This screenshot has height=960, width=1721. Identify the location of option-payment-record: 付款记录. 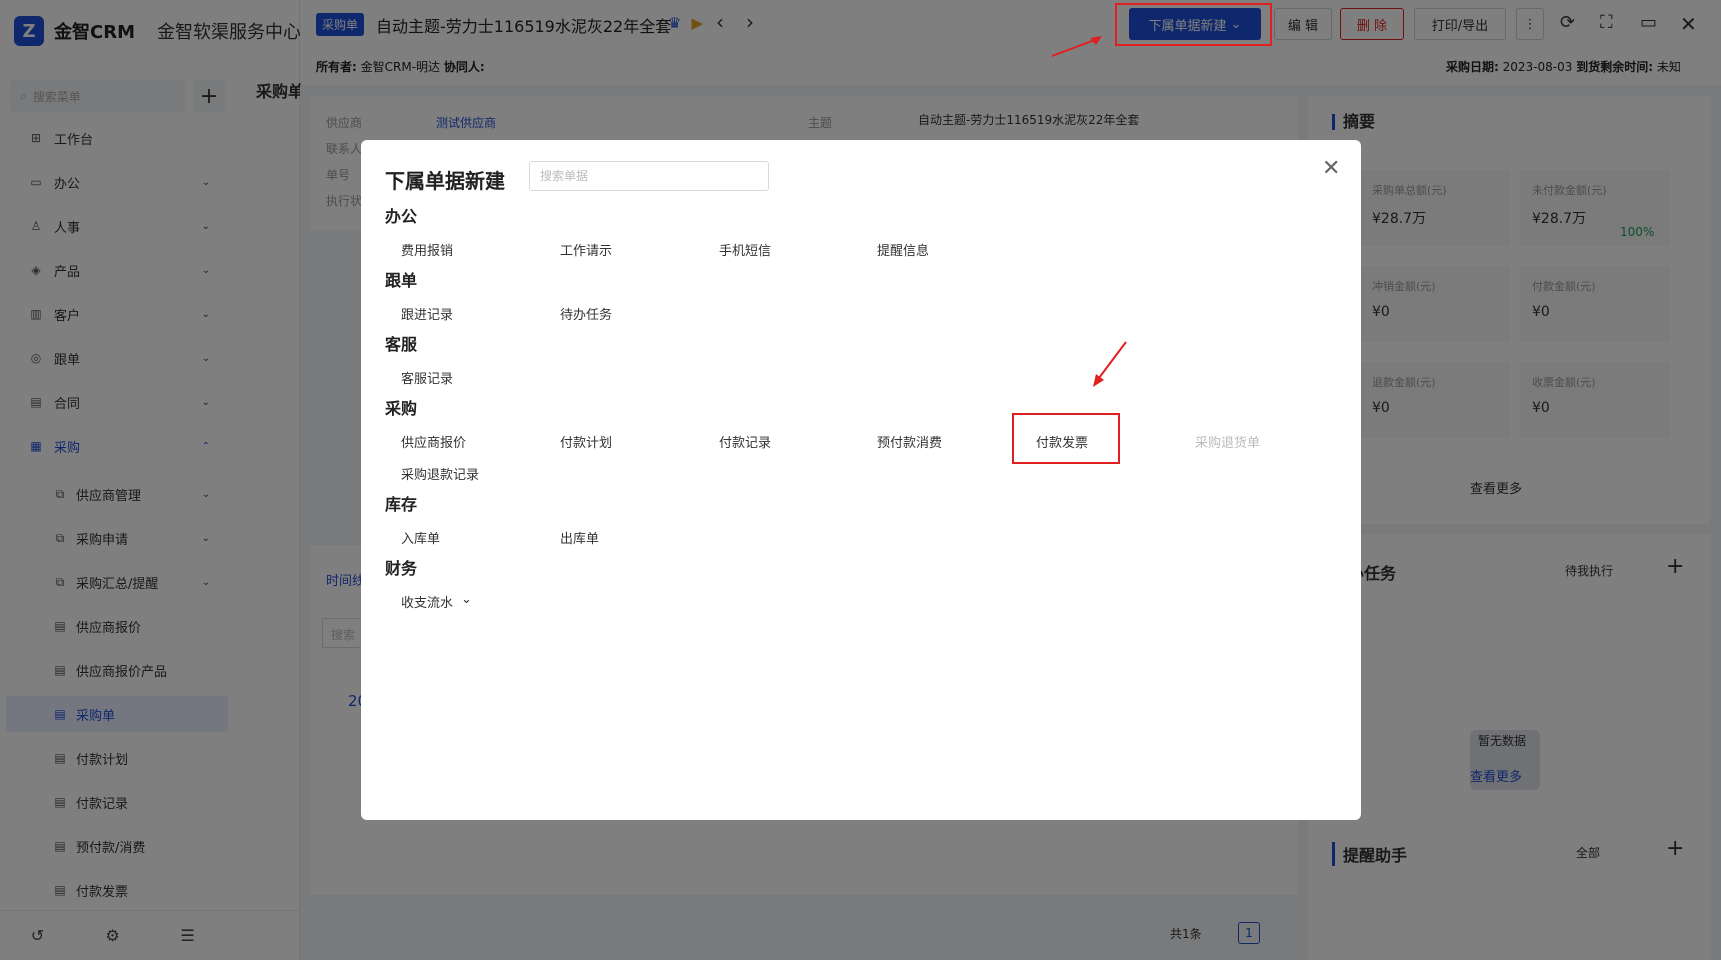
(745, 441).